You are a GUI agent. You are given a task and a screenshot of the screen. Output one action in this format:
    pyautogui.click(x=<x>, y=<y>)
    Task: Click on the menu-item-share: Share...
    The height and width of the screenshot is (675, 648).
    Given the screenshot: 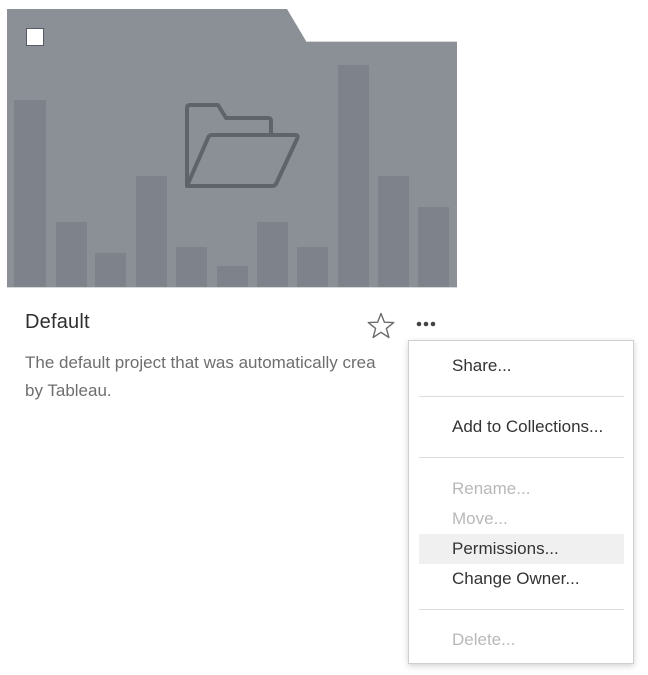 What is the action you would take?
    pyautogui.click(x=521, y=366)
    